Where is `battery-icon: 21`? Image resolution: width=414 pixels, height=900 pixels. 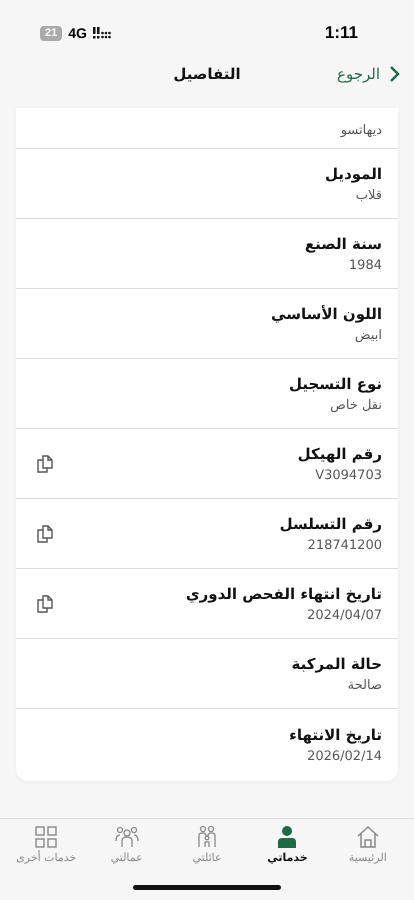
battery-icon: 21 is located at coordinates (51, 33).